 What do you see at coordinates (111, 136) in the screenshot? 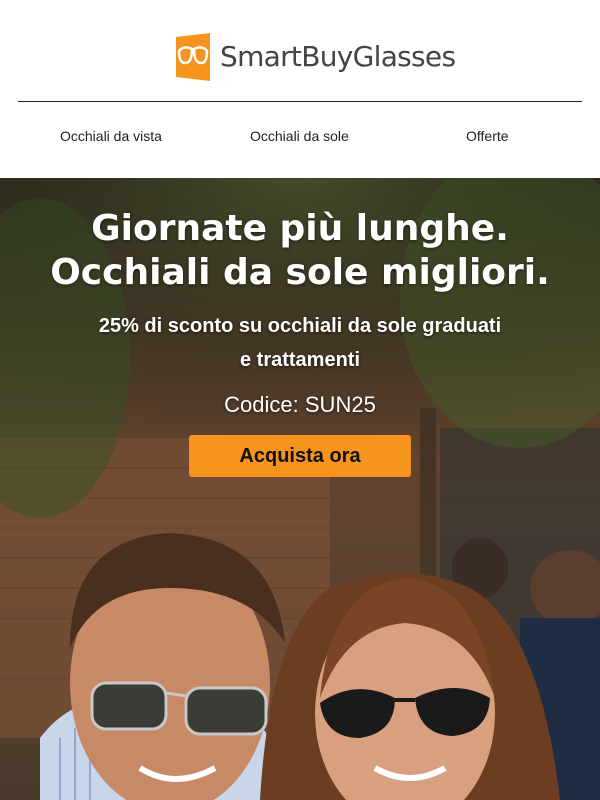
I see `nav-item-eyeglasses: Occhiali da vista` at bounding box center [111, 136].